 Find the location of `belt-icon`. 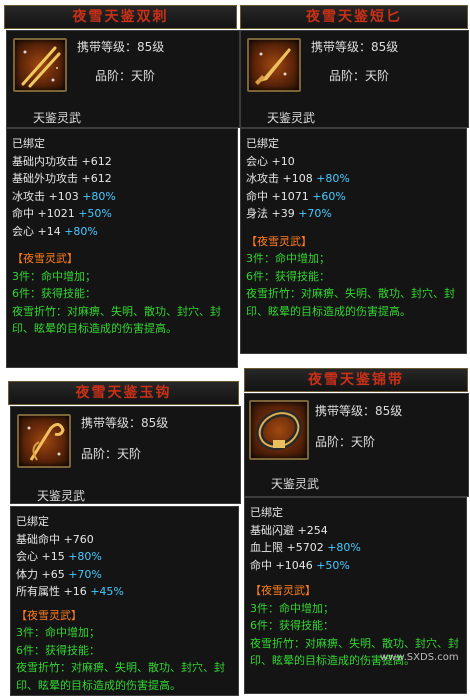

belt-icon is located at coordinates (279, 430).